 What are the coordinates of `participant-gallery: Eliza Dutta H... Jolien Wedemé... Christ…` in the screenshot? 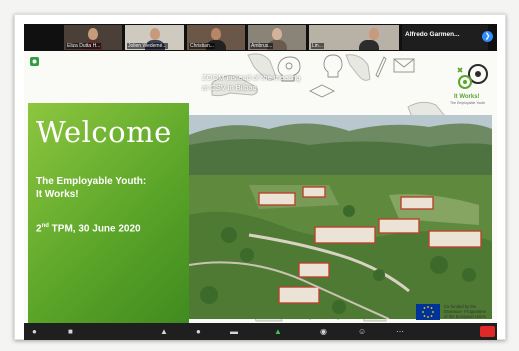 It's located at (260, 37).